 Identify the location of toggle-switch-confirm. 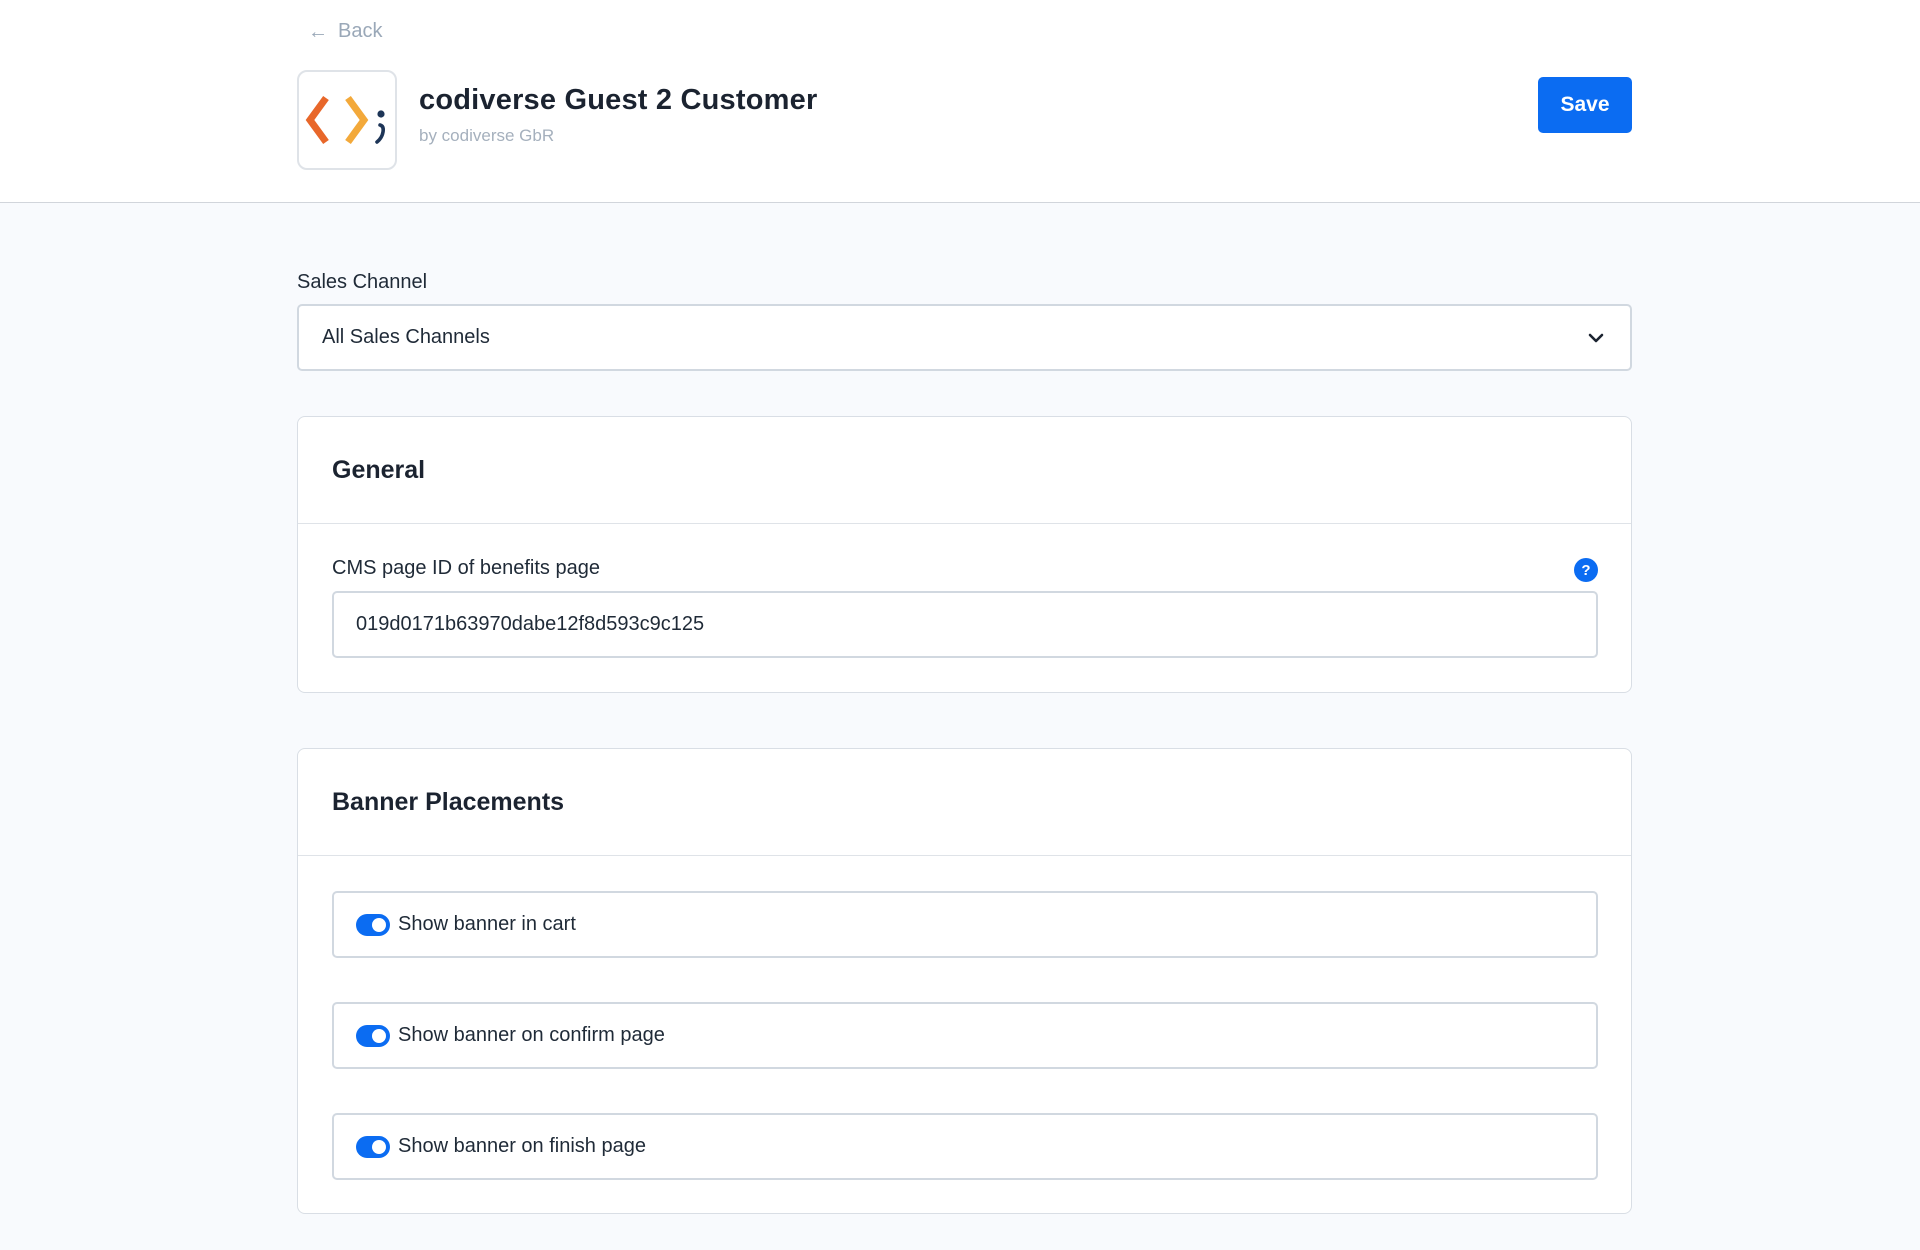
(373, 1035).